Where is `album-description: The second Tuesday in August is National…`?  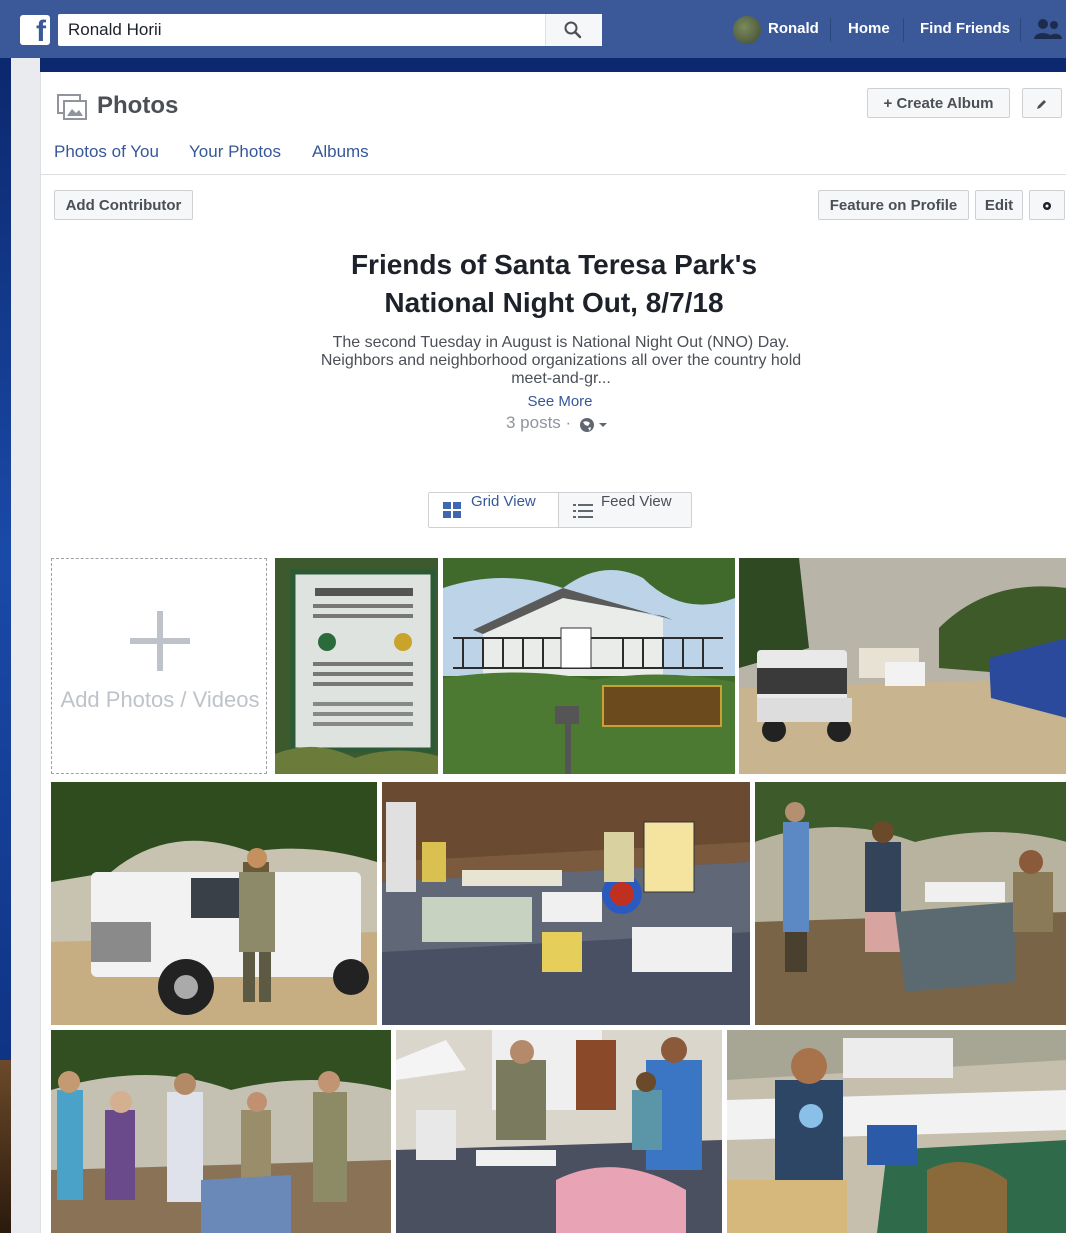 album-description: The second Tuesday in August is National… is located at coordinates (561, 360).